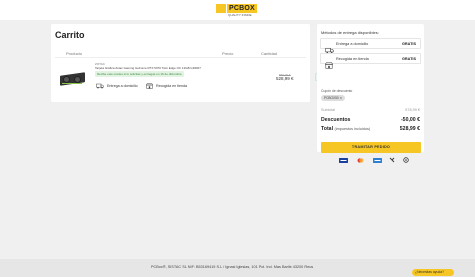 This screenshot has width=475, height=277. I want to click on logo-wordmark: PCBOX, so click(242, 8).